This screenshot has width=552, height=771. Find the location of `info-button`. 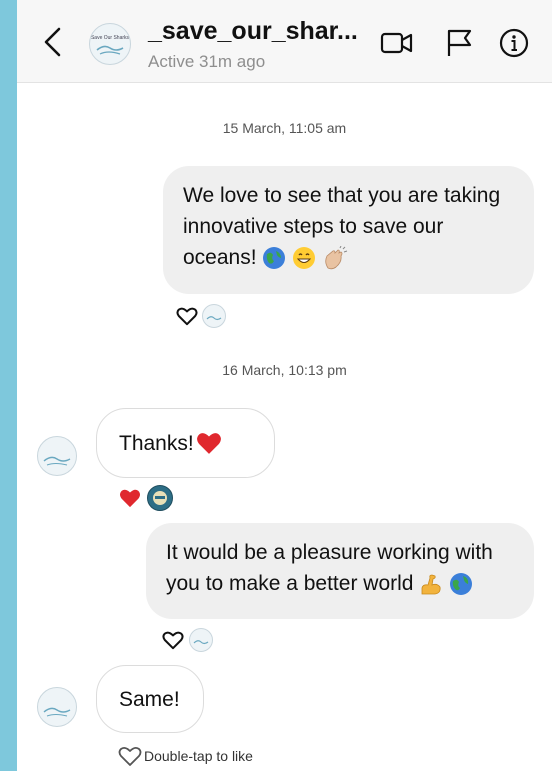

info-button is located at coordinates (514, 43).